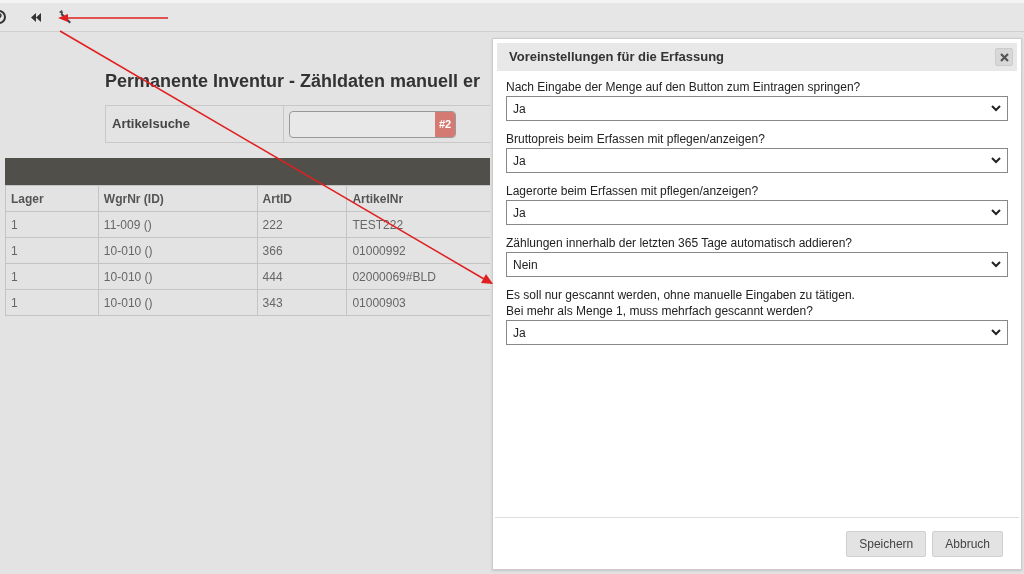 The image size is (1024, 574). I want to click on dialog-title: Voreinstellungen für die Erfassung, so click(616, 57).